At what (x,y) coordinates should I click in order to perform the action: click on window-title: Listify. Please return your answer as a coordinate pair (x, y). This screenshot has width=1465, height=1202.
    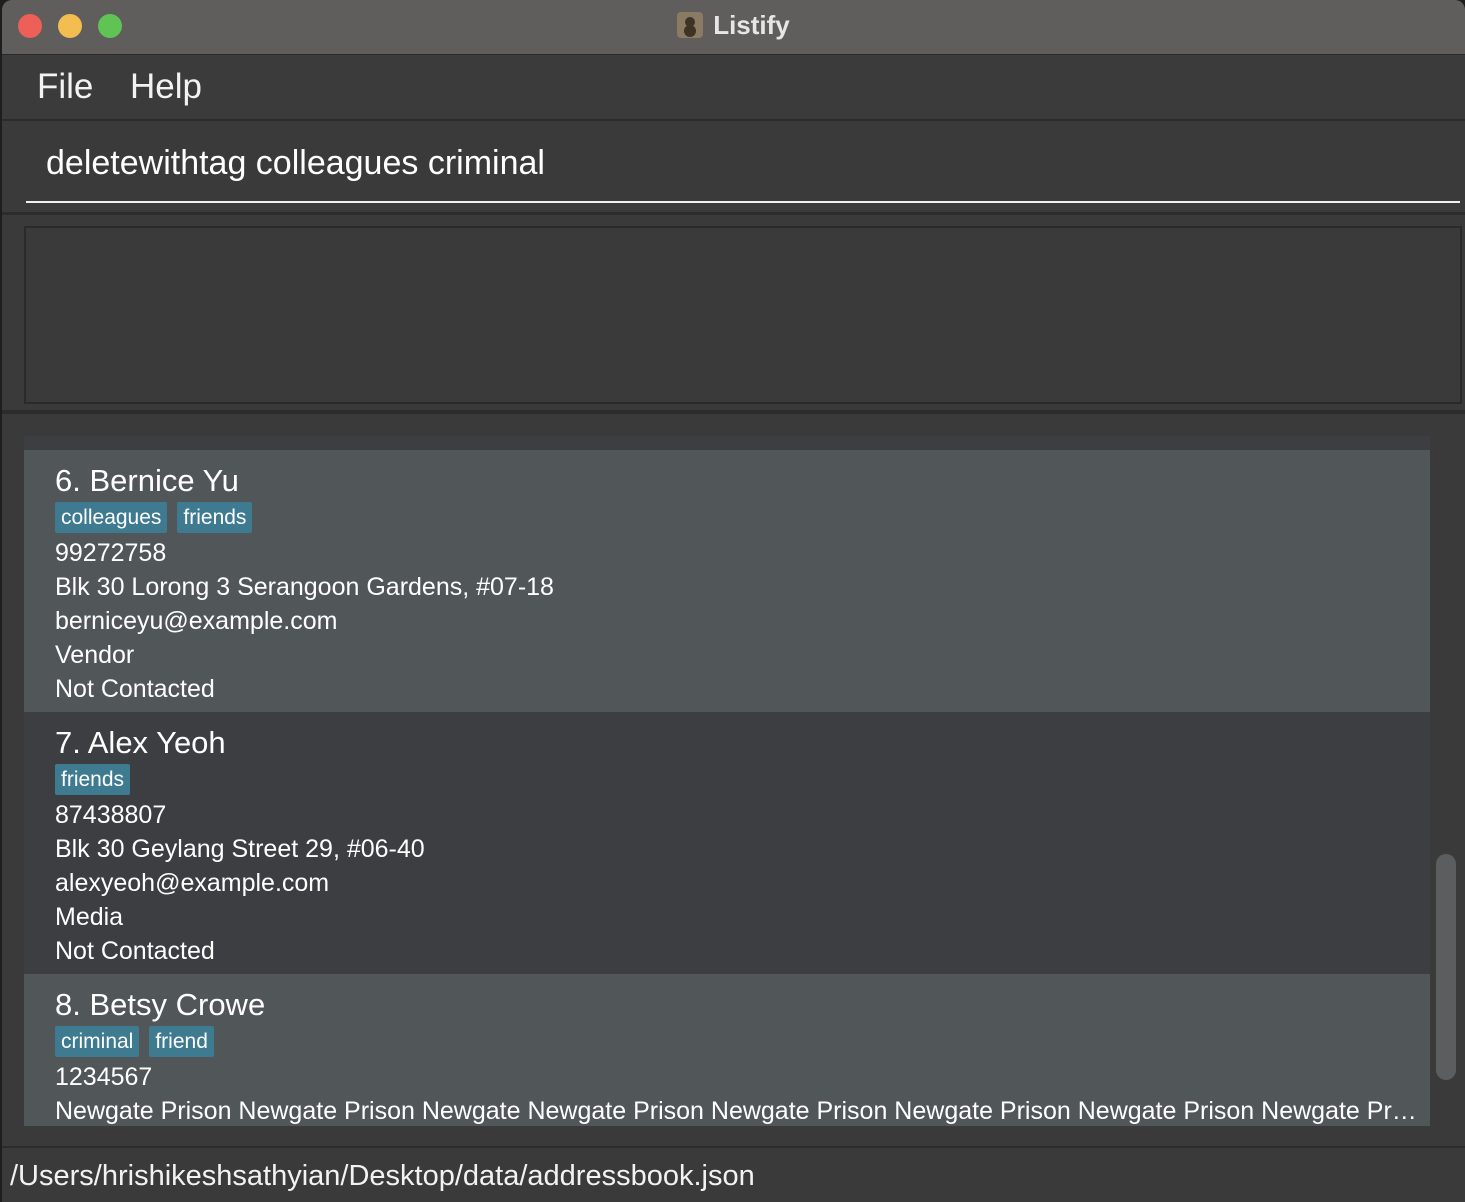
    Looking at the image, I should click on (751, 25).